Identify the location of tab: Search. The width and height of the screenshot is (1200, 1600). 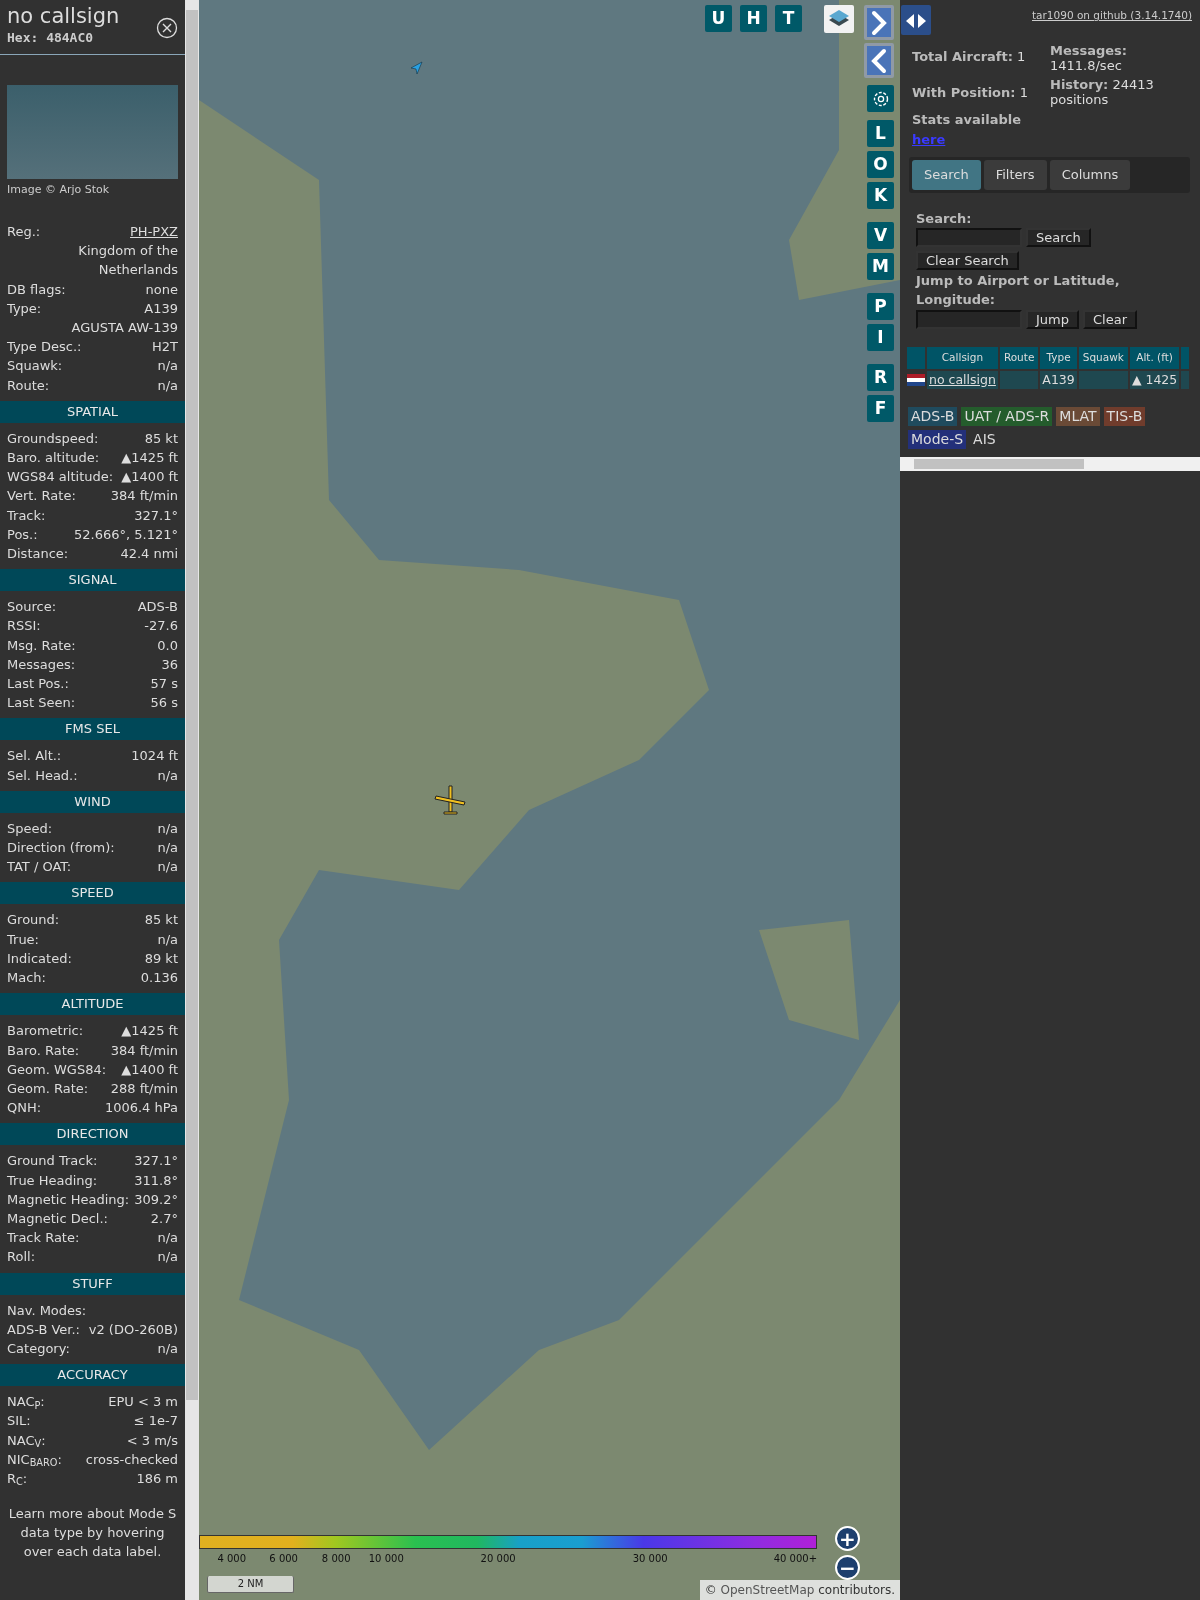
(946, 175).